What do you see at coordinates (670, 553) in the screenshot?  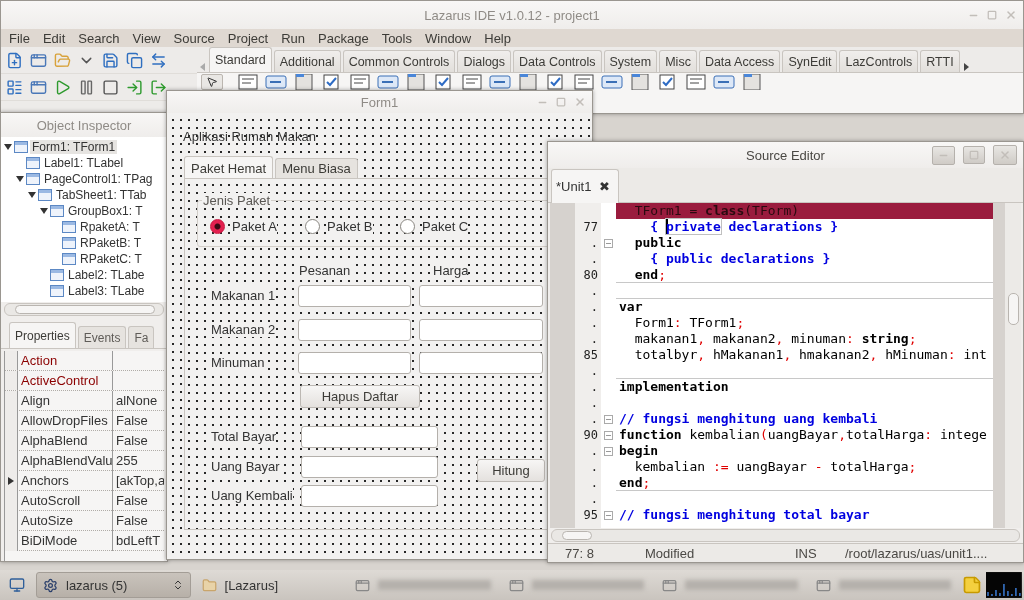 I see `status-text: Modified` at bounding box center [670, 553].